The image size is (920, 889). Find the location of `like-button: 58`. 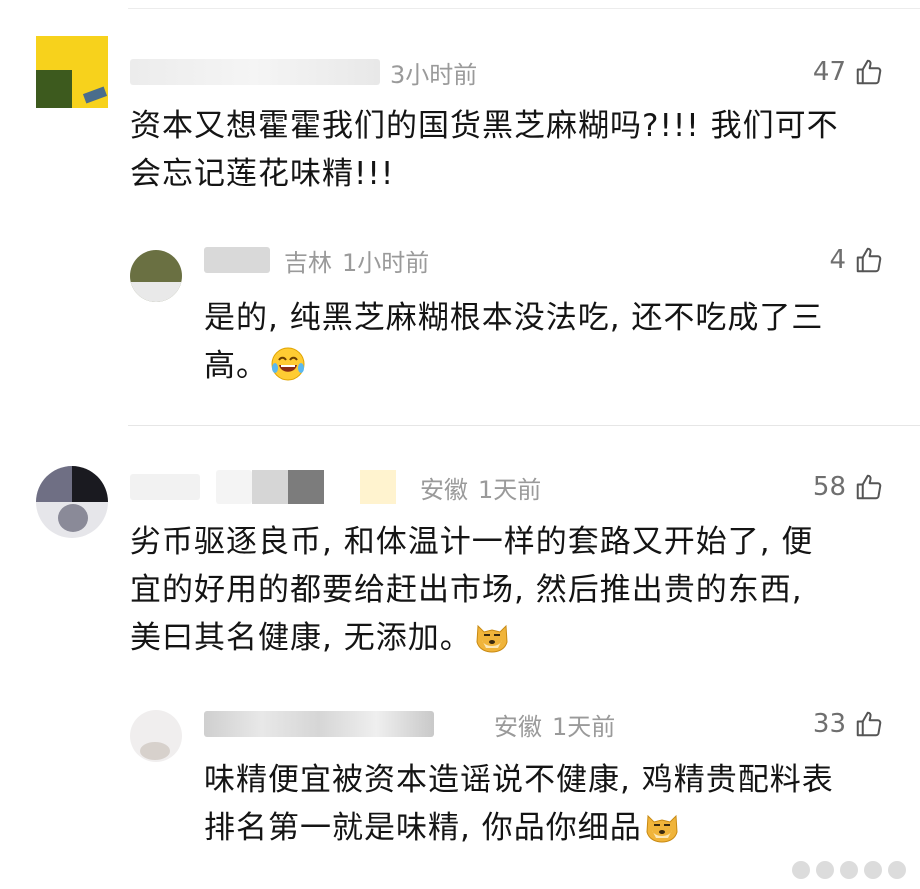

like-button: 58 is located at coordinates (848, 487).